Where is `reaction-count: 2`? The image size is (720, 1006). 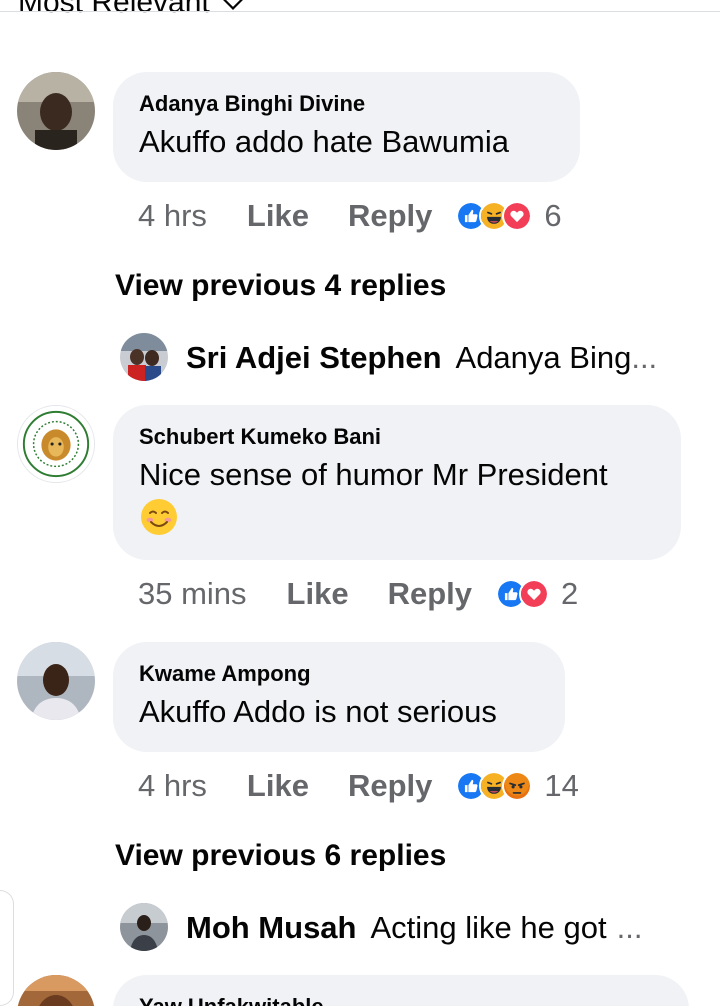 reaction-count: 2 is located at coordinates (569, 594).